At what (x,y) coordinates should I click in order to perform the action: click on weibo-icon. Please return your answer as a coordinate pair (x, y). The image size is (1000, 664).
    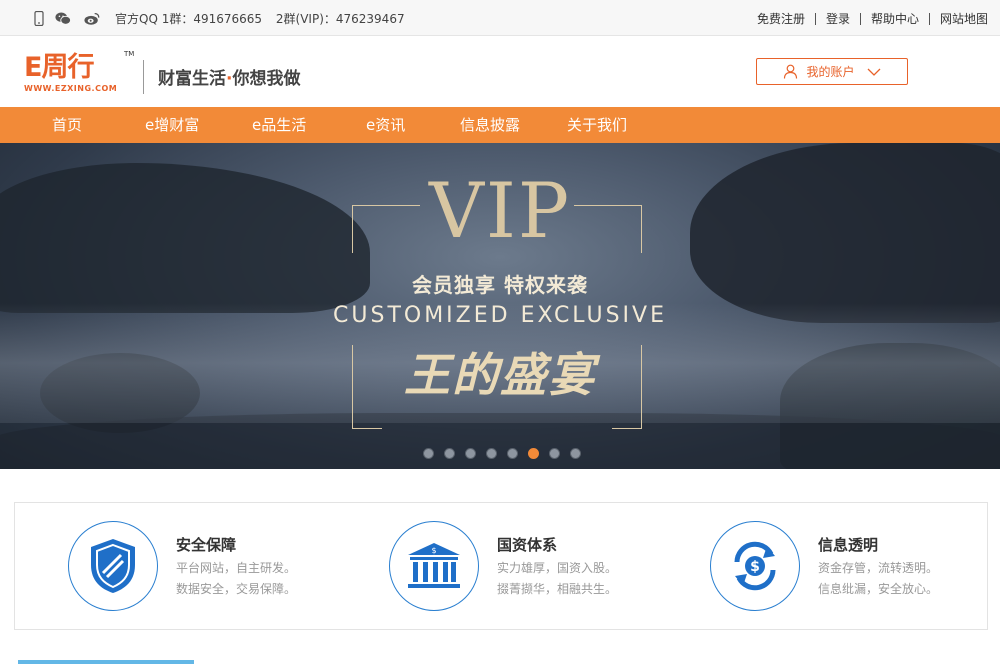
    Looking at the image, I should click on (92, 18).